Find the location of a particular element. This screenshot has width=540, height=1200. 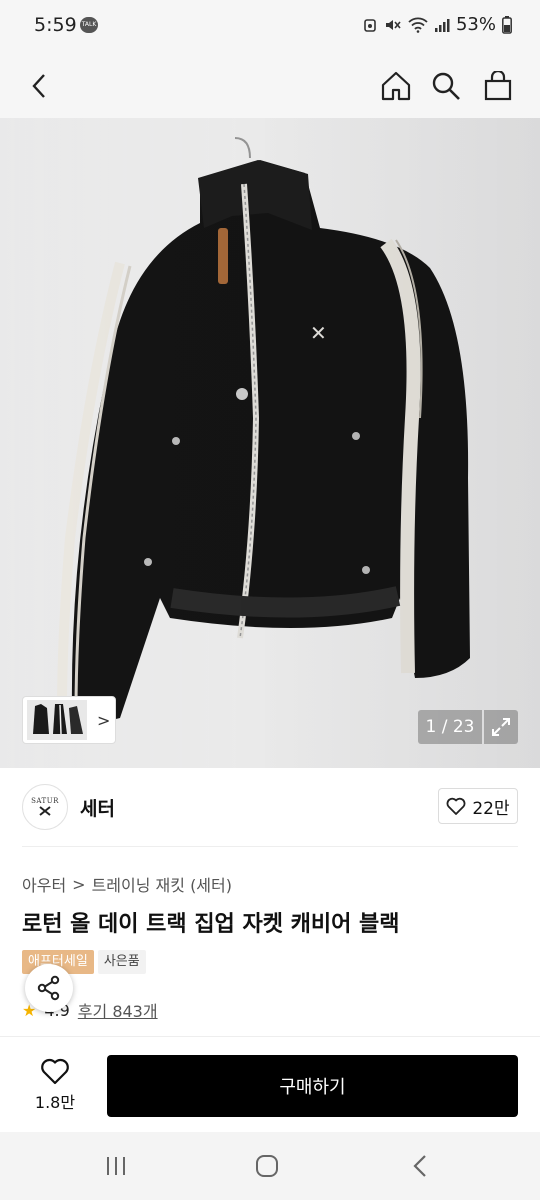

home-nav-button is located at coordinates (267, 1166).